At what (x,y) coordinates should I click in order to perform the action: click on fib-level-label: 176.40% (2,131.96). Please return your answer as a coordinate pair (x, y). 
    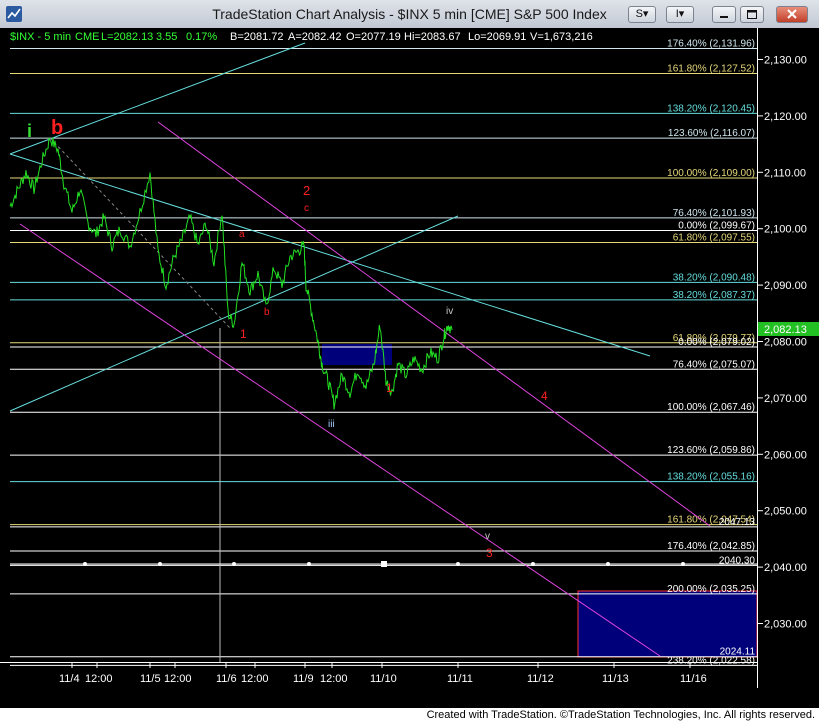
    Looking at the image, I should click on (711, 43).